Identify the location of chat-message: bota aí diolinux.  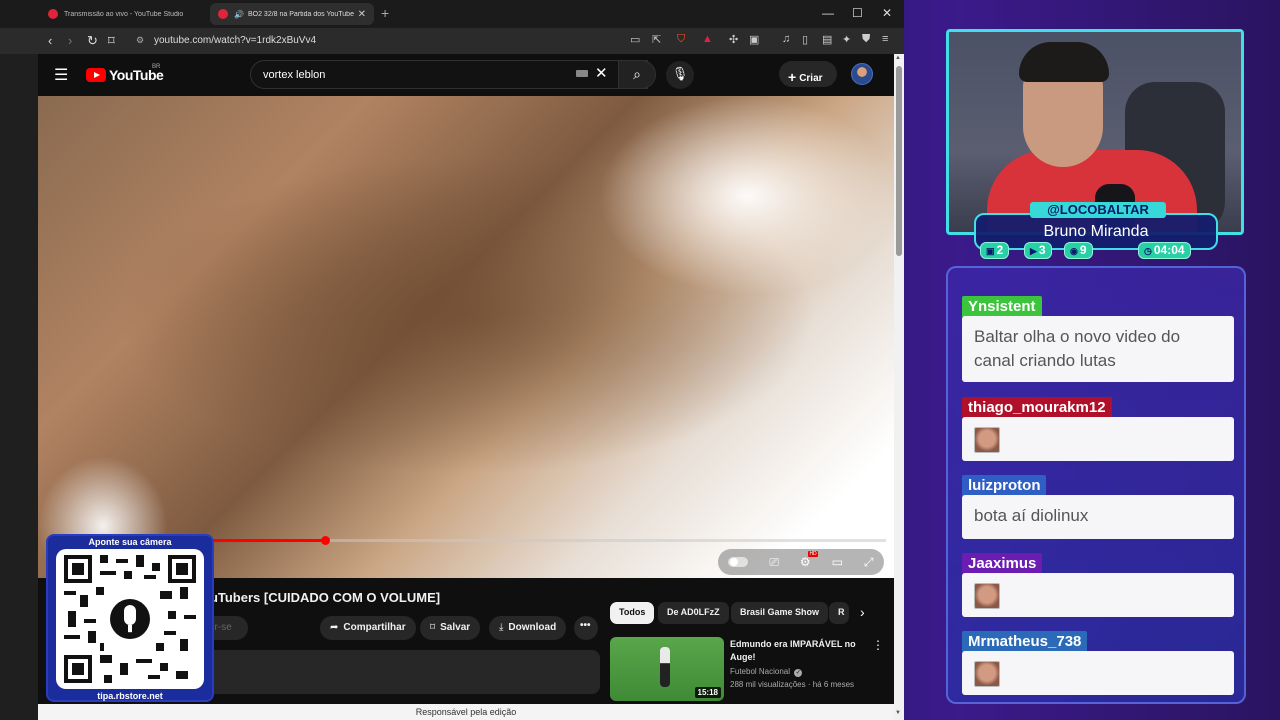
(1098, 517).